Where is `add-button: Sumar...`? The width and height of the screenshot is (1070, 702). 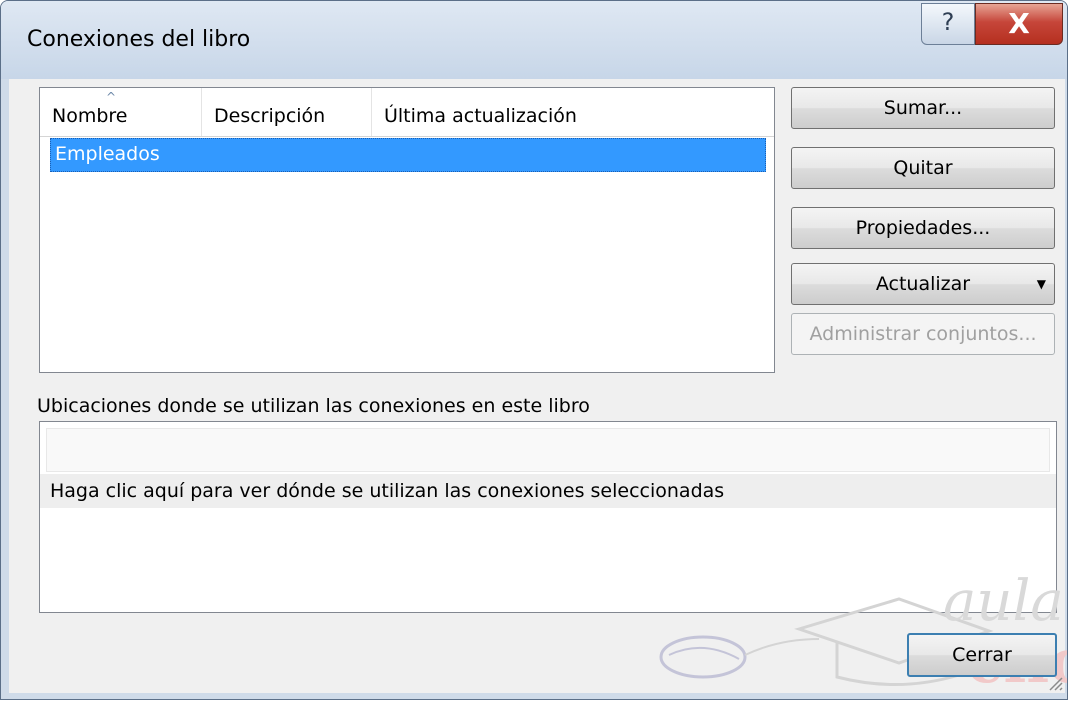 add-button: Sumar... is located at coordinates (923, 108).